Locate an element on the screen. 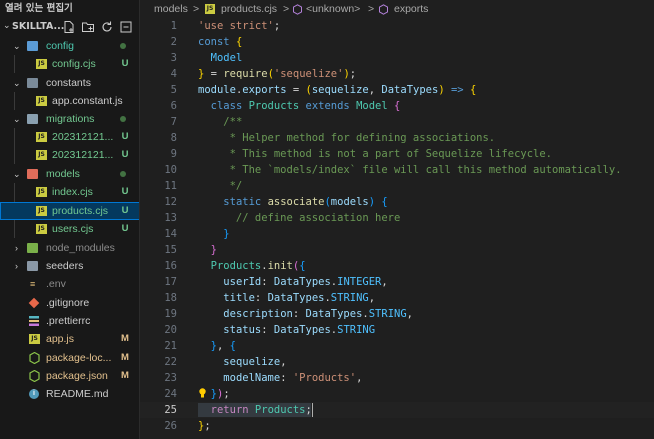  tree-file-migration-2: JS 202312121... U is located at coordinates (69, 155).